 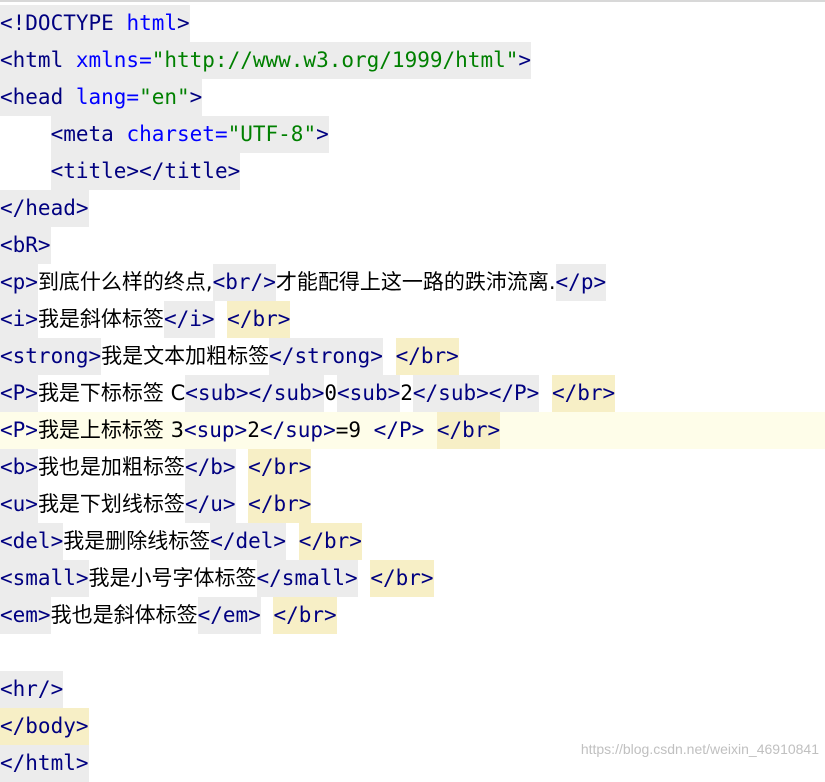 I want to click on text-token: 0, so click(x=331, y=393).